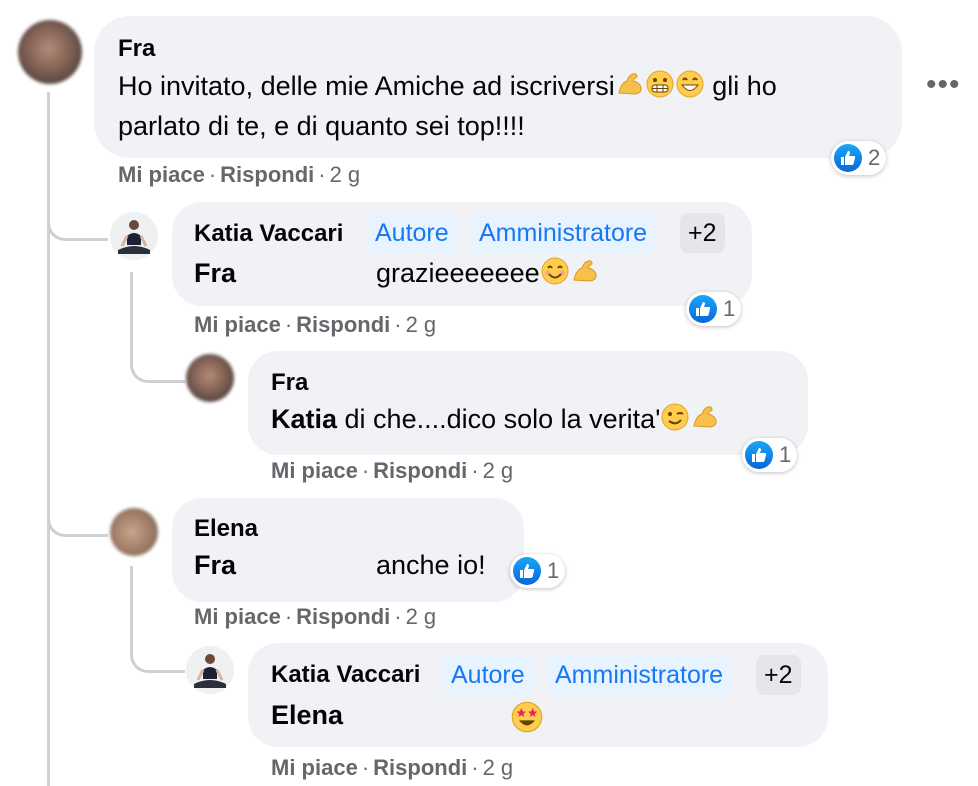  What do you see at coordinates (555, 276) in the screenshot?
I see `smiling-emoji` at bounding box center [555, 276].